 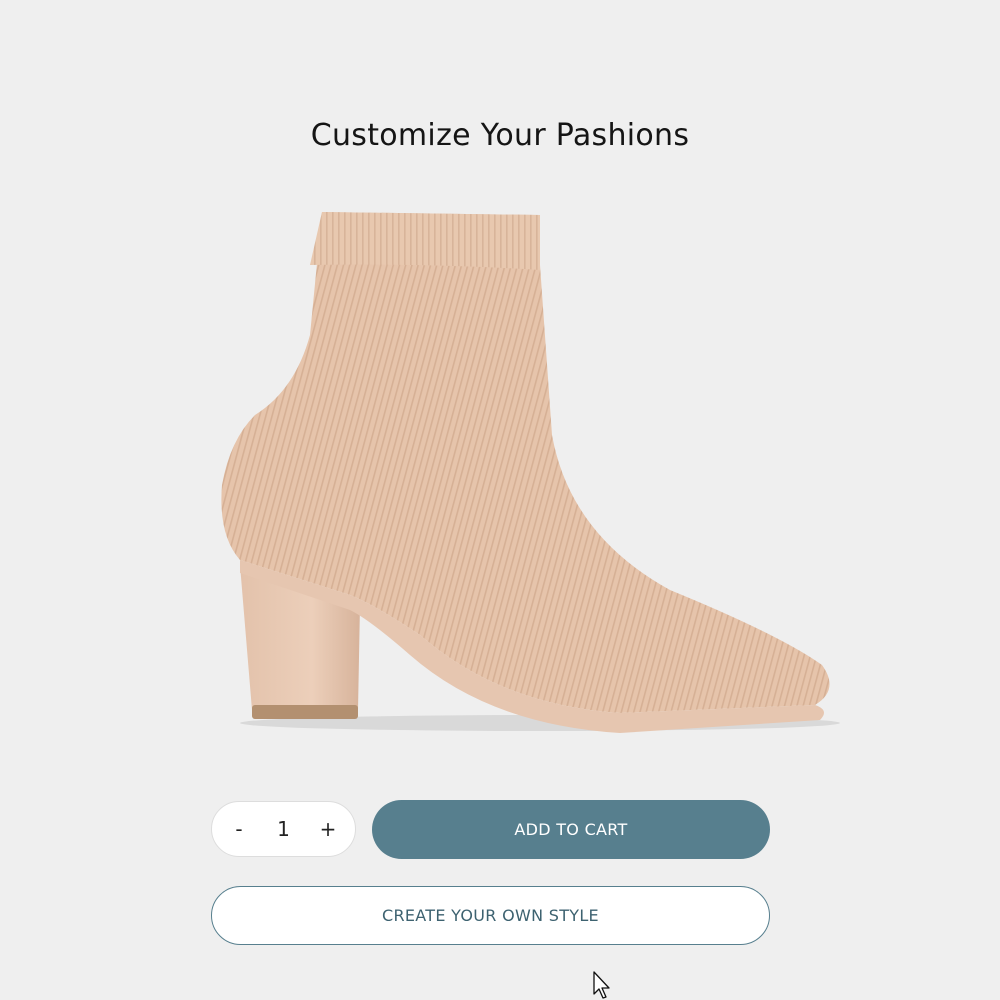 I want to click on quantity-stepper: - 1 +, so click(x=283, y=829).